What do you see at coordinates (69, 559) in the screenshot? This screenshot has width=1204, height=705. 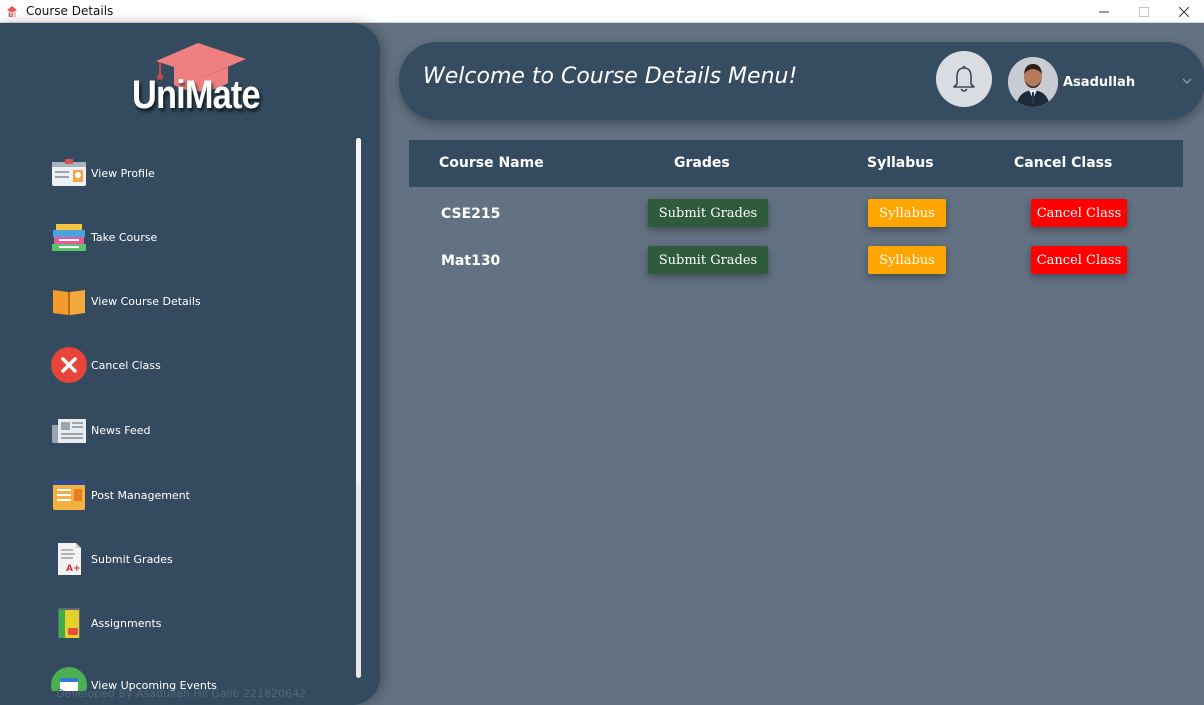 I see `grade-document-icon: A+` at bounding box center [69, 559].